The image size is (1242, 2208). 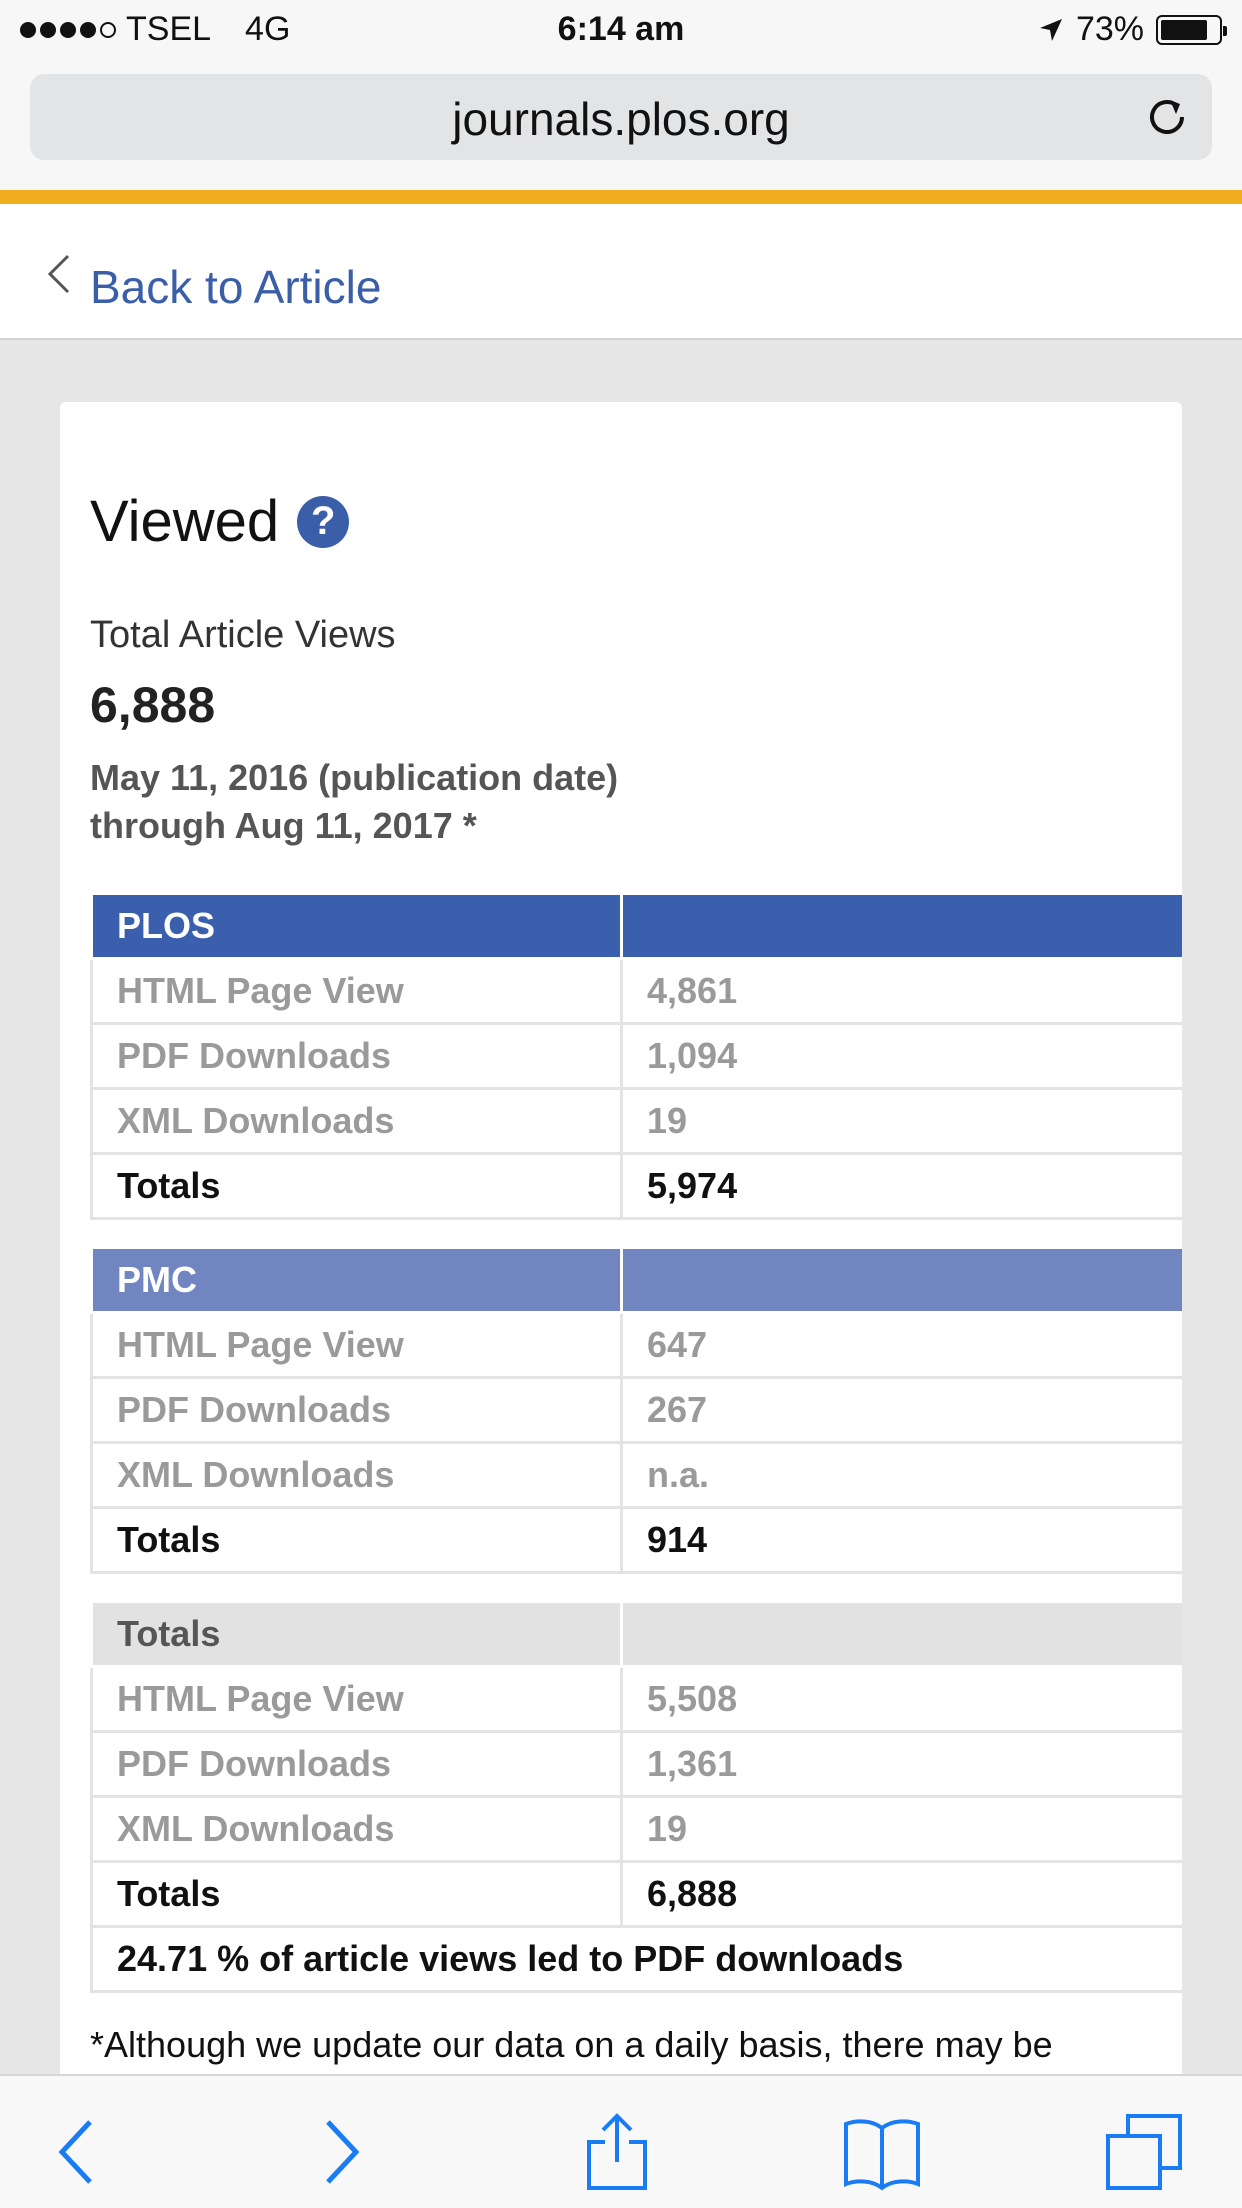 I want to click on date-range-end: through Aug 11, 2017 *, so click(x=283, y=825).